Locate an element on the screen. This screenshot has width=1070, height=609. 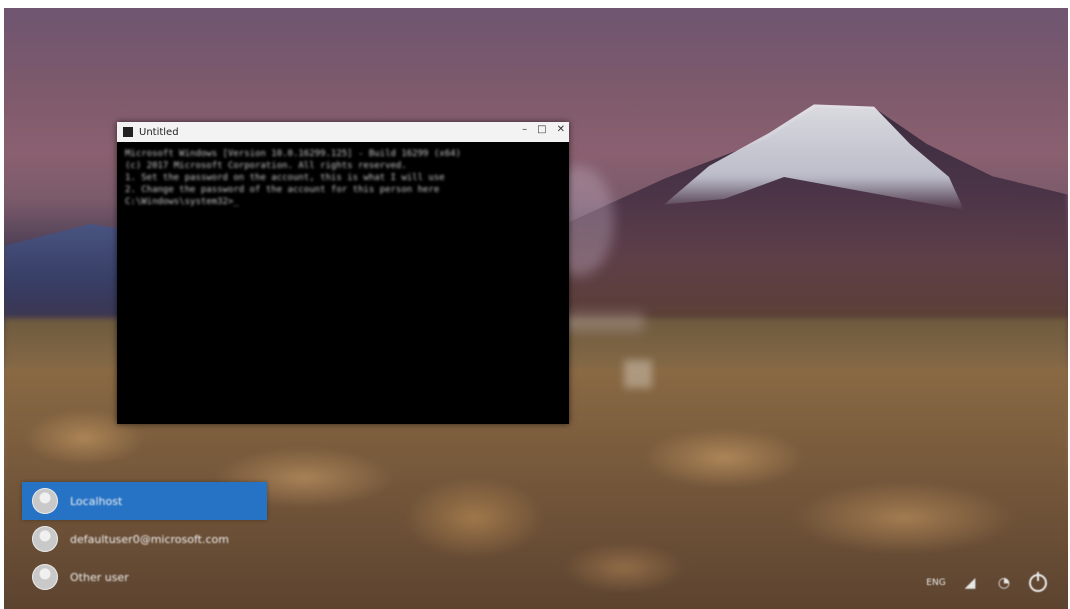
window-titlebar: Untitled – □ ✕ is located at coordinates (343, 132).